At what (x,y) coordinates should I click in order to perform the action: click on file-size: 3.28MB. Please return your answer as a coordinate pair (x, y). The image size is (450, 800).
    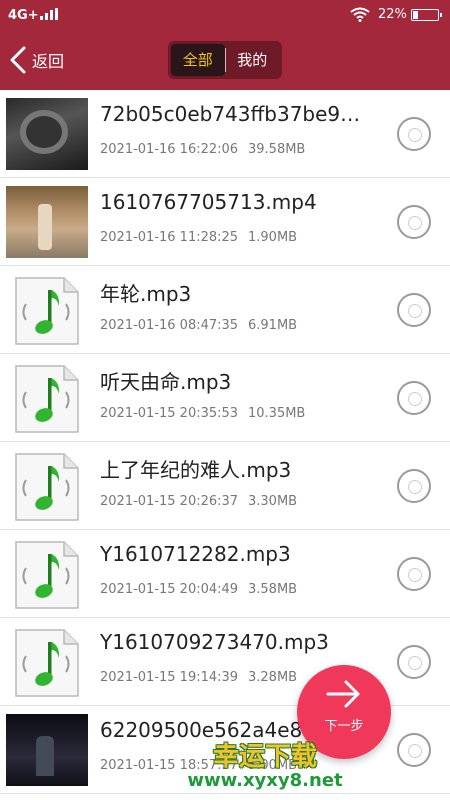
    Looking at the image, I should click on (273, 677).